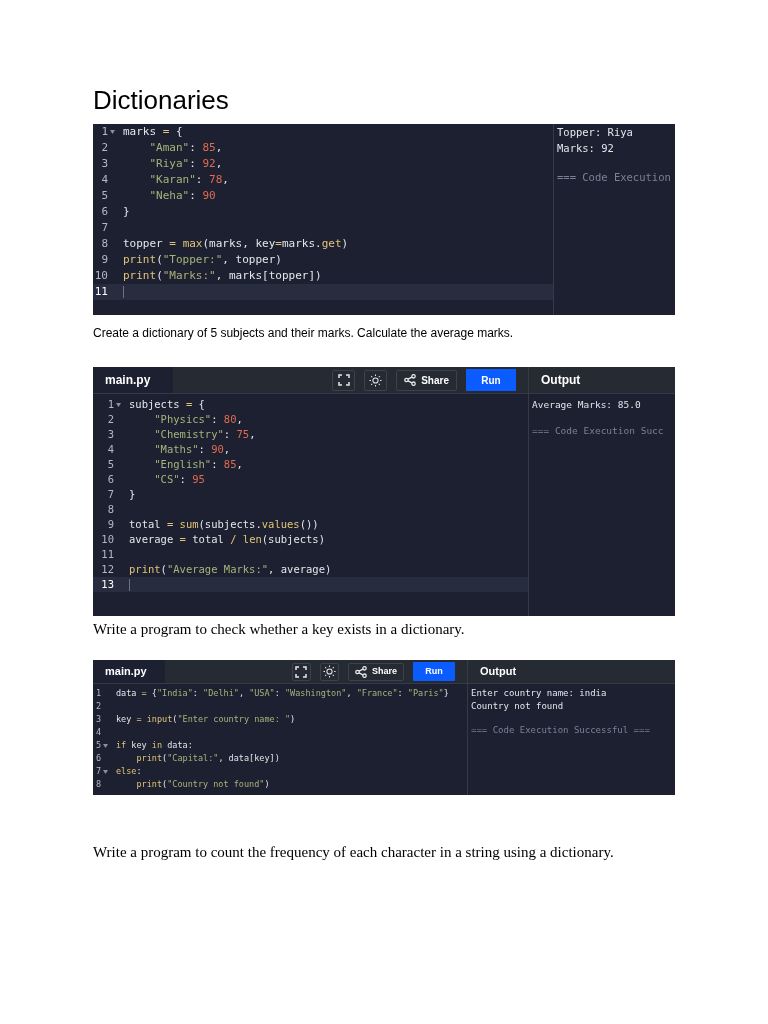 This screenshot has height=1024, width=768. Describe the element at coordinates (587, 405) in the screenshot. I see `output-line: Average Marks: 85.0` at that location.